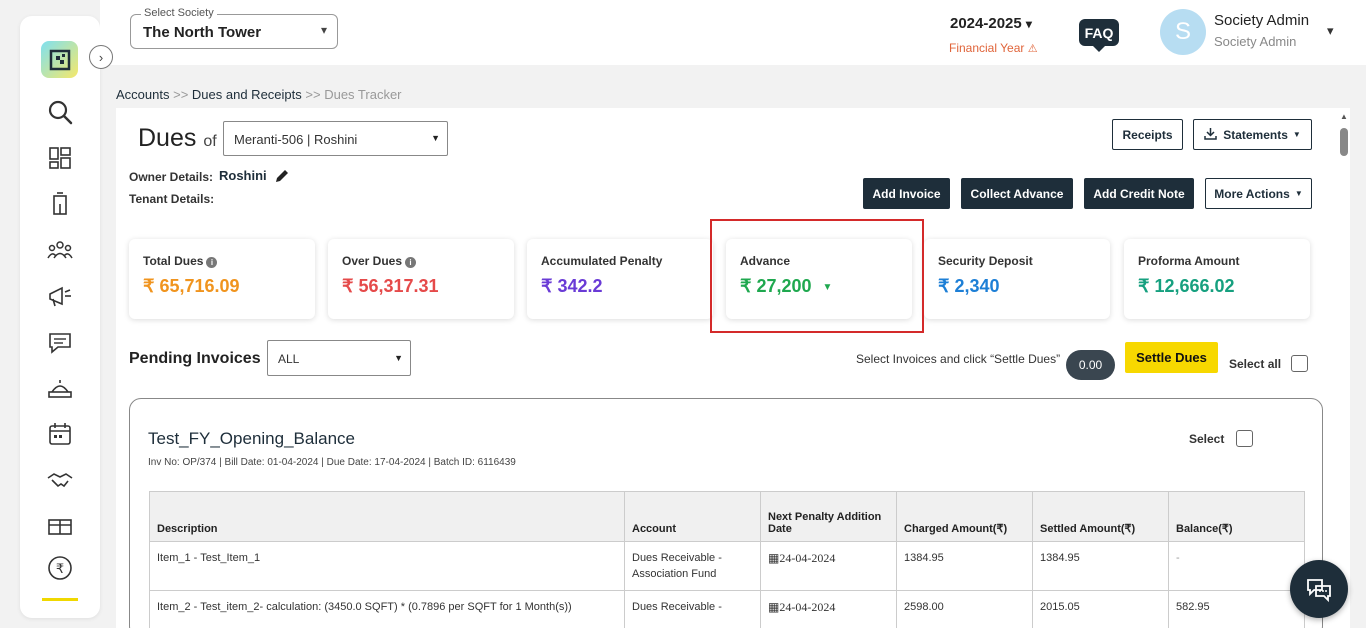  Describe the element at coordinates (60, 296) in the screenshot. I see `announcement-icon` at that location.